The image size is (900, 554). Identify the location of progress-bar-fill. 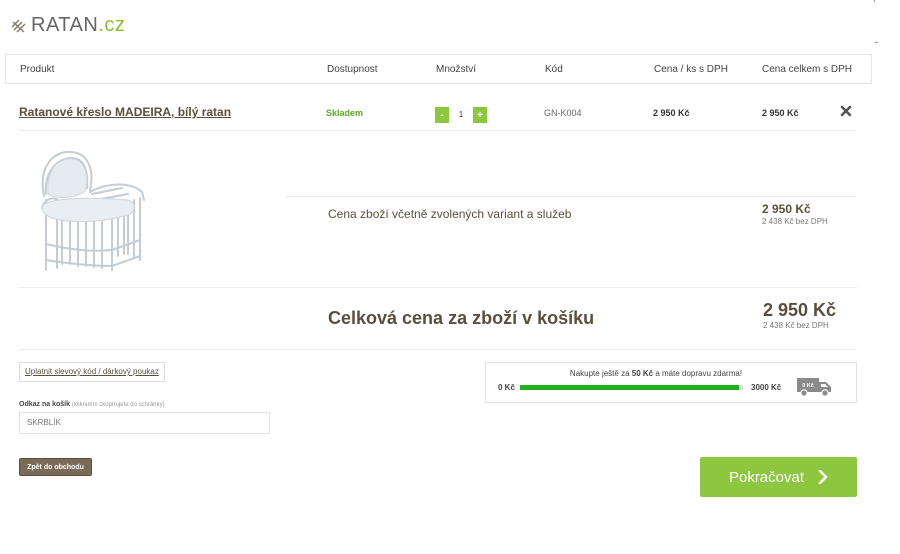
(629, 387).